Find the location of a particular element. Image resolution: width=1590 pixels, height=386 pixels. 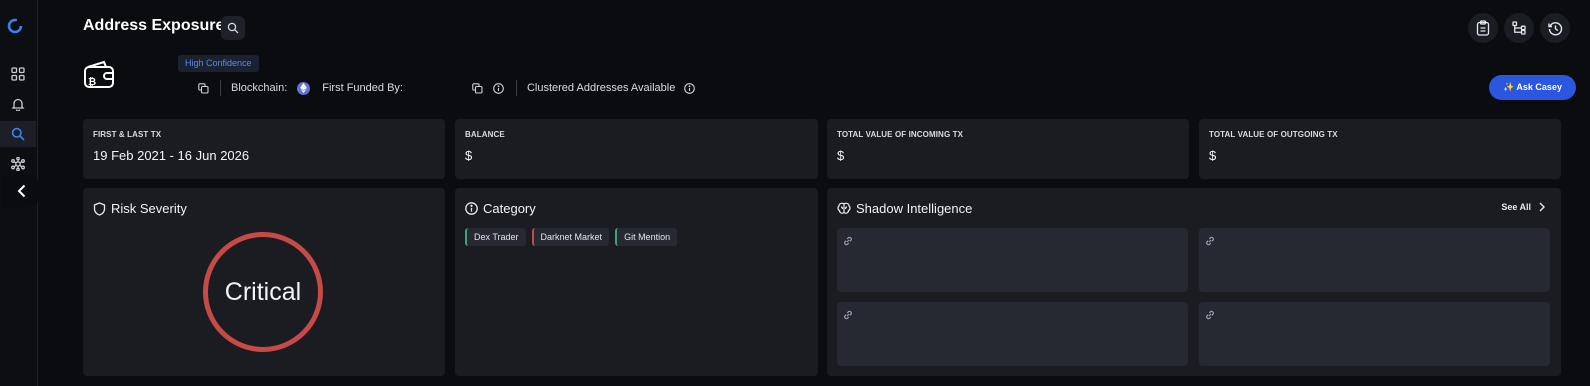

category-tag: Git Mention is located at coordinates (646, 237).